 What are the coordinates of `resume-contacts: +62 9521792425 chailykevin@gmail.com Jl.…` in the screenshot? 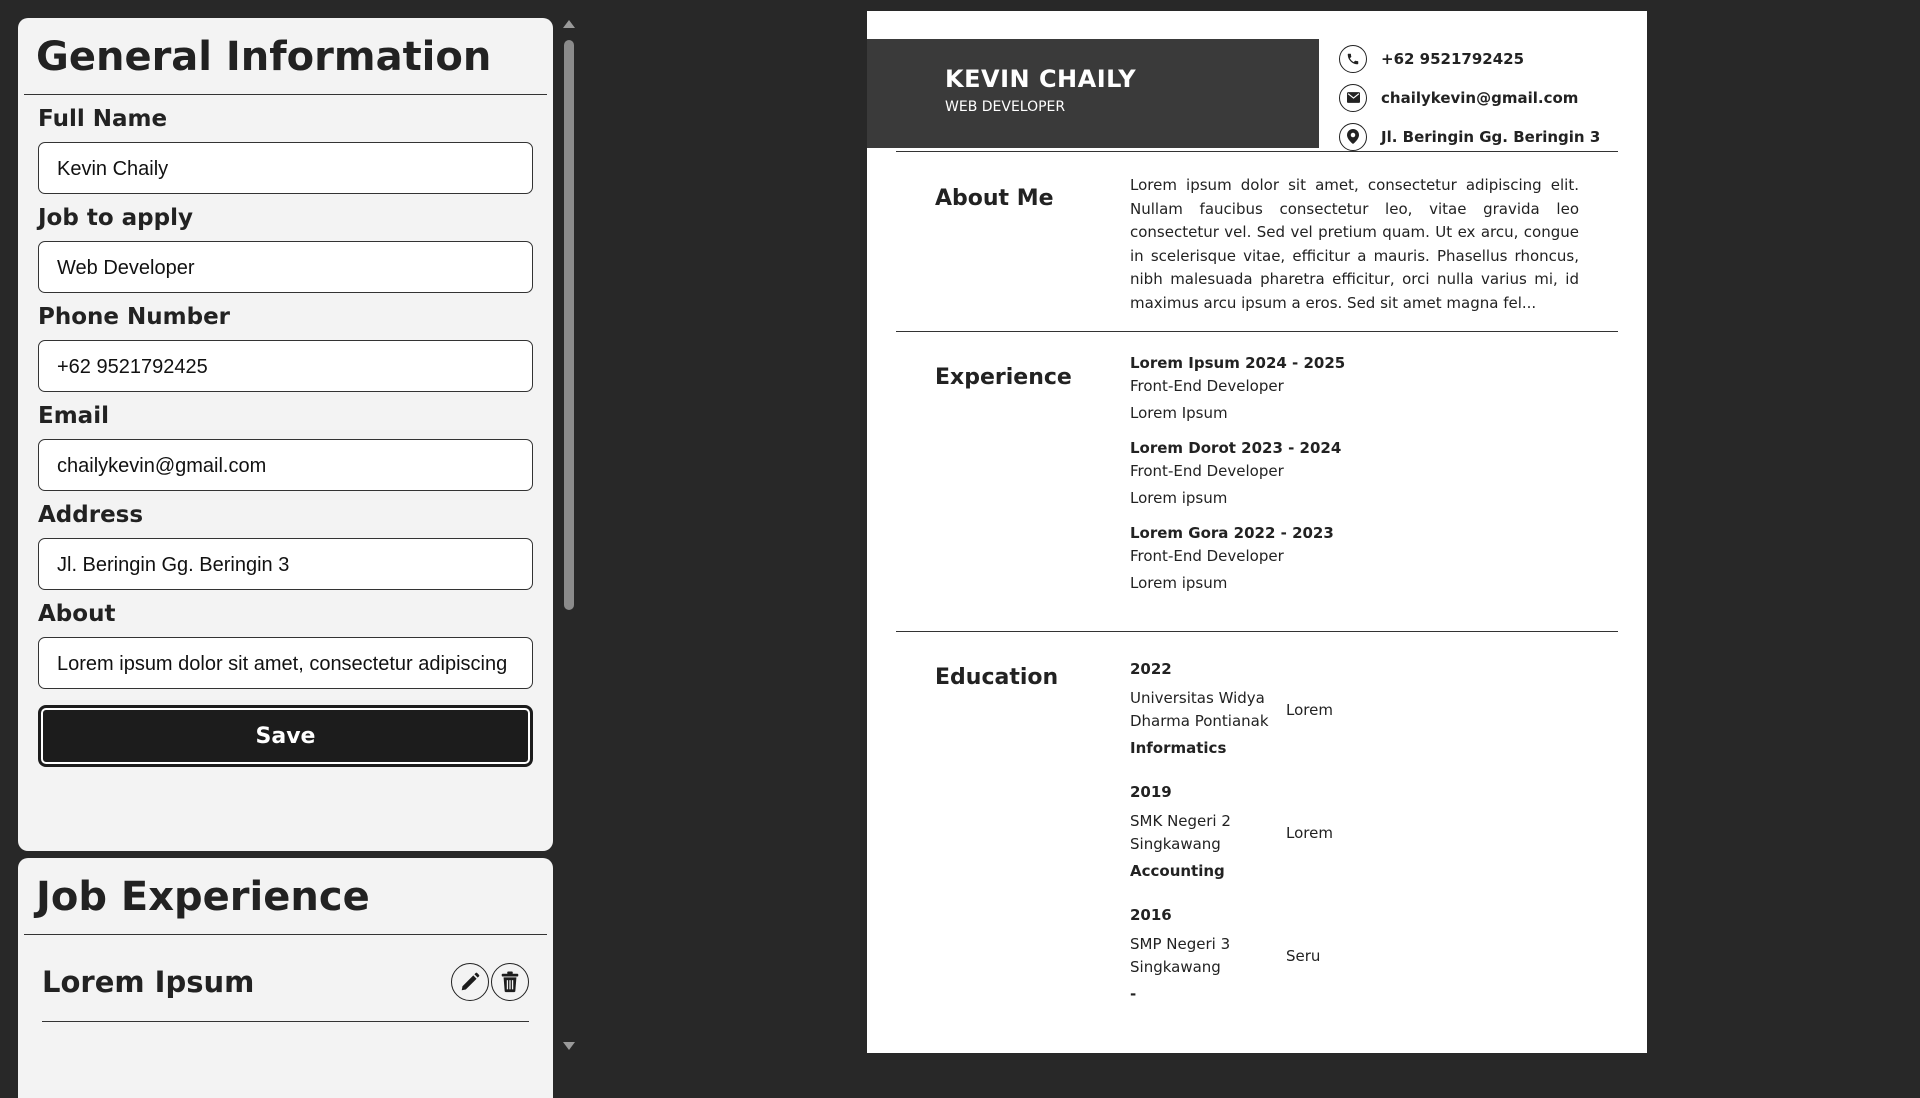 It's located at (1469, 97).